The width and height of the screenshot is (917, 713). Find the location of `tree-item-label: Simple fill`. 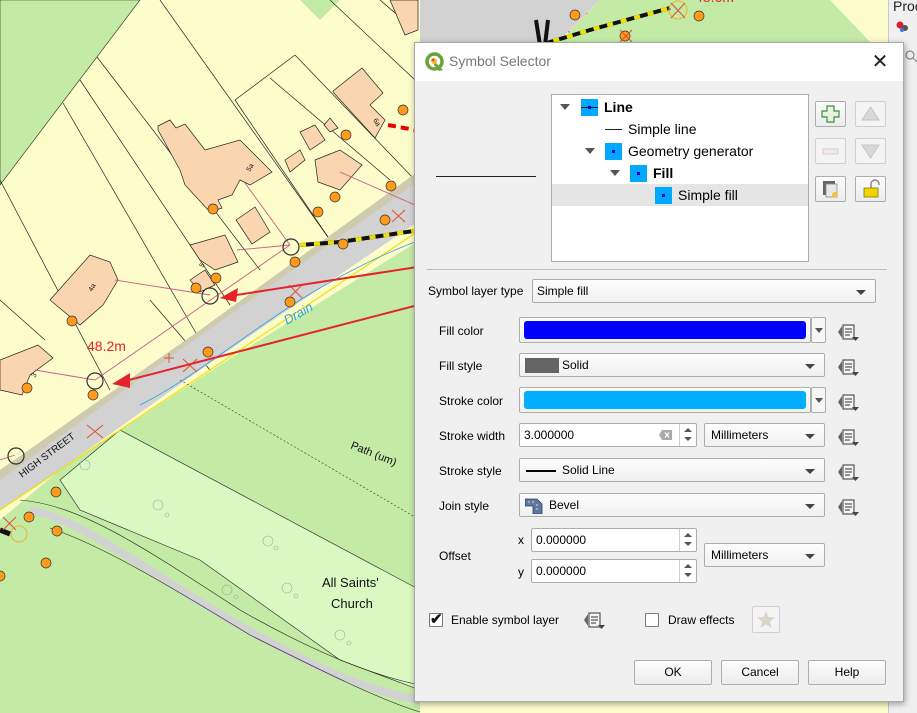

tree-item-label: Simple fill is located at coordinates (708, 195).